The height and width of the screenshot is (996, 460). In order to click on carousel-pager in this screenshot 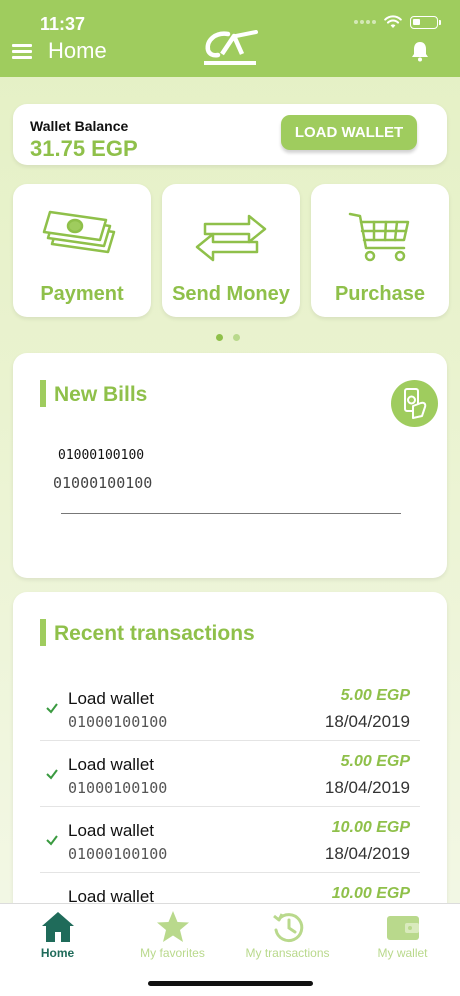, I will do `click(228, 337)`.